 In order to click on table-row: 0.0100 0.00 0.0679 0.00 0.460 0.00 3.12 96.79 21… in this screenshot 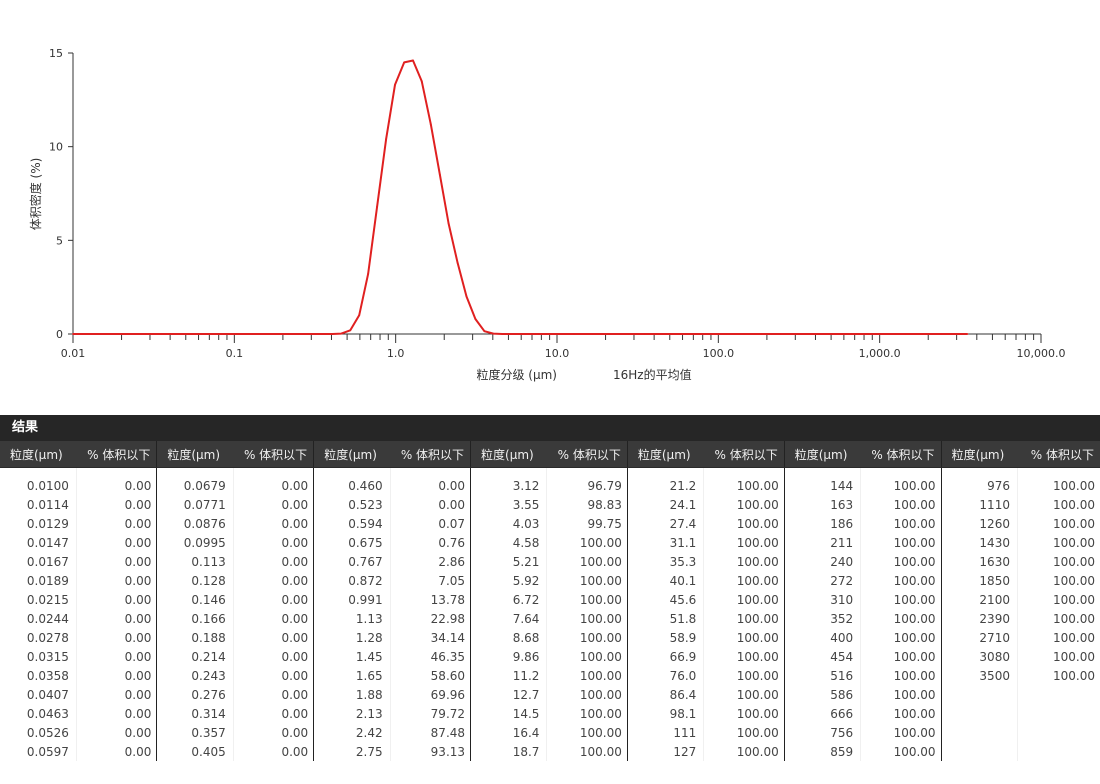, I will do `click(550, 485)`.